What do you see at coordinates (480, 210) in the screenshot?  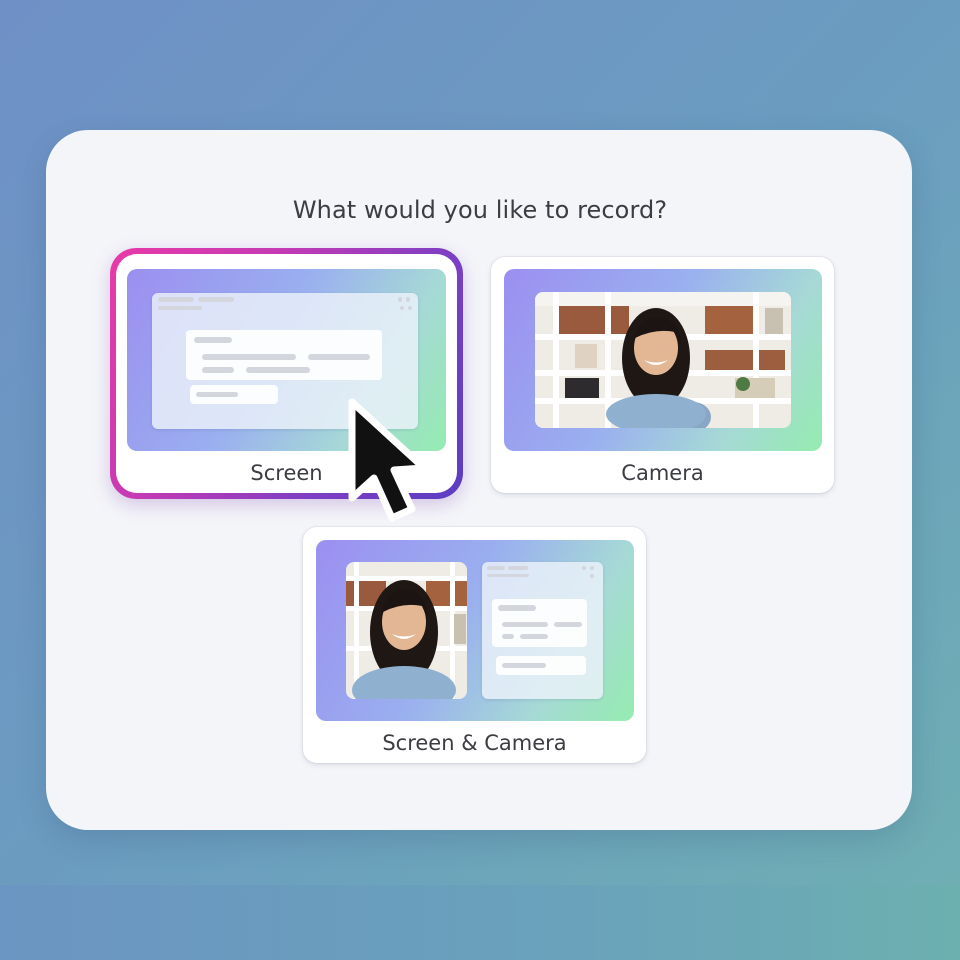 I see `dialog-title: What would you like to record?` at bounding box center [480, 210].